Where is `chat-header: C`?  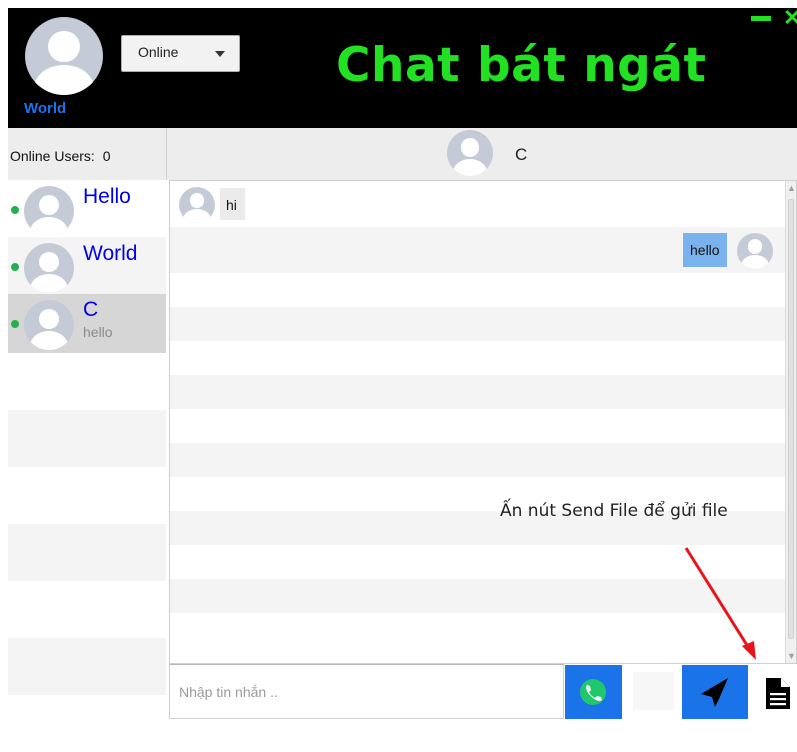 chat-header: C is located at coordinates (481, 154).